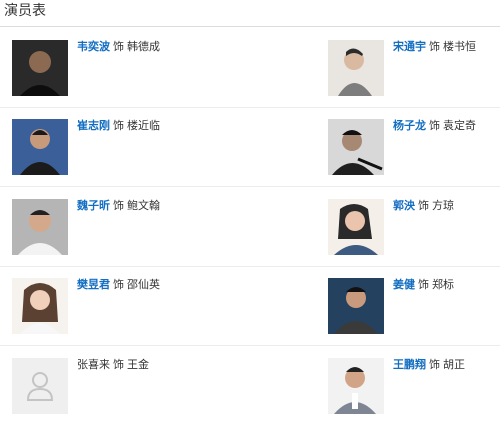 The height and width of the screenshot is (425, 500). Describe the element at coordinates (138, 364) in the screenshot. I see `role-name: 王金` at that location.